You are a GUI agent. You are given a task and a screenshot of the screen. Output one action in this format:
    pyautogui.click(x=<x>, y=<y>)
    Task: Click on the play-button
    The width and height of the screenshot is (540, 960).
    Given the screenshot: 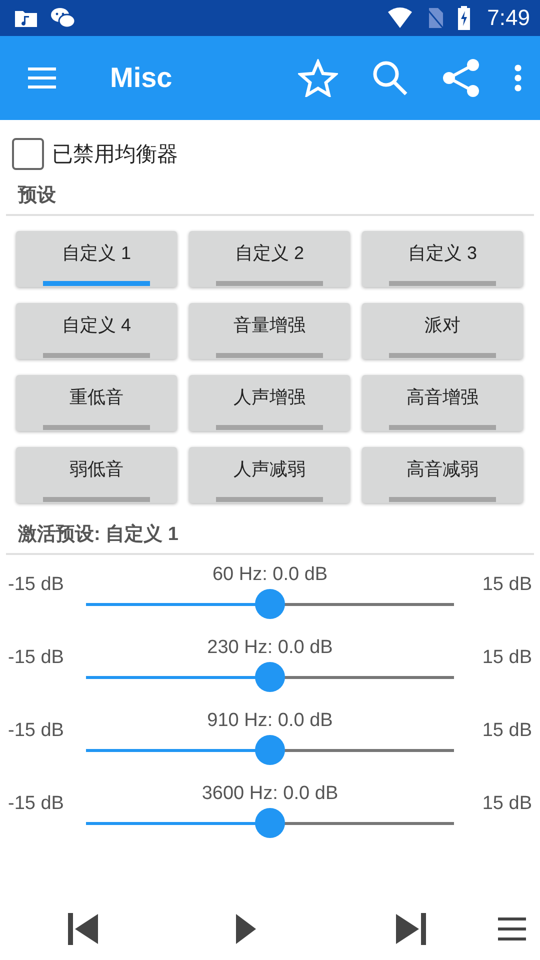 What is the action you would take?
    pyautogui.click(x=246, y=928)
    